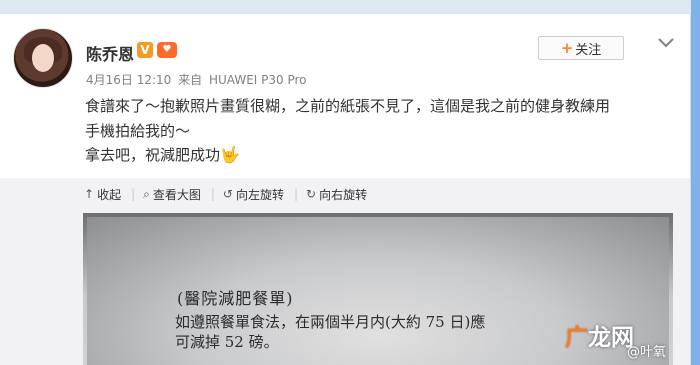 This screenshot has width=700, height=365. What do you see at coordinates (343, 194) in the screenshot?
I see `rotate-right-label: 向右旋转` at bounding box center [343, 194].